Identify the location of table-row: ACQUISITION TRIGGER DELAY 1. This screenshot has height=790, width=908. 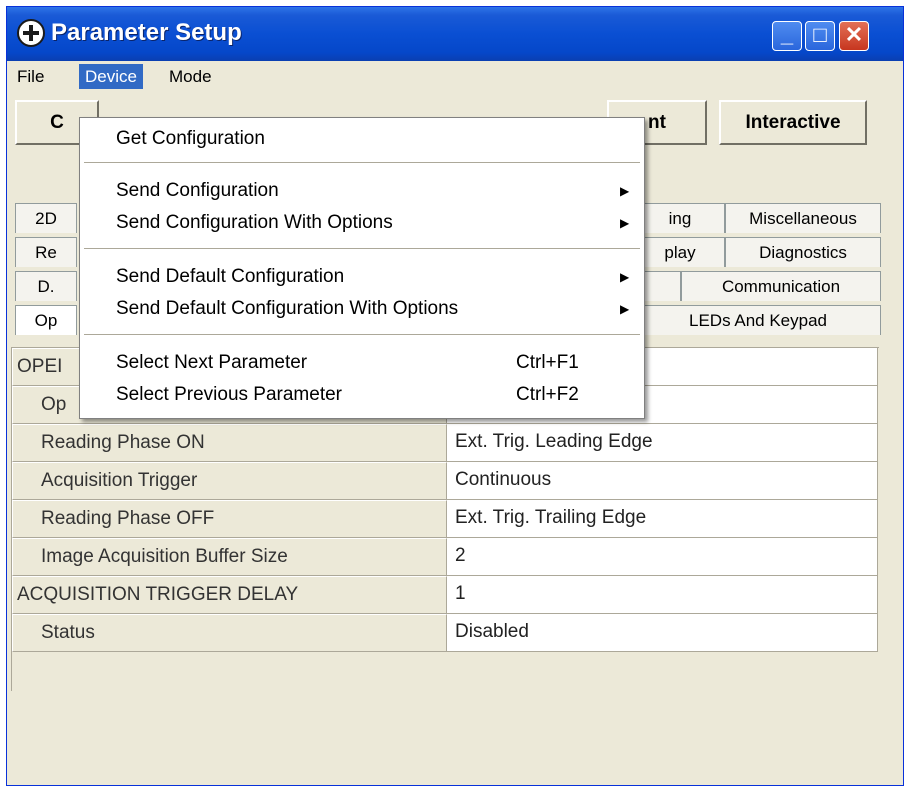
(445, 595).